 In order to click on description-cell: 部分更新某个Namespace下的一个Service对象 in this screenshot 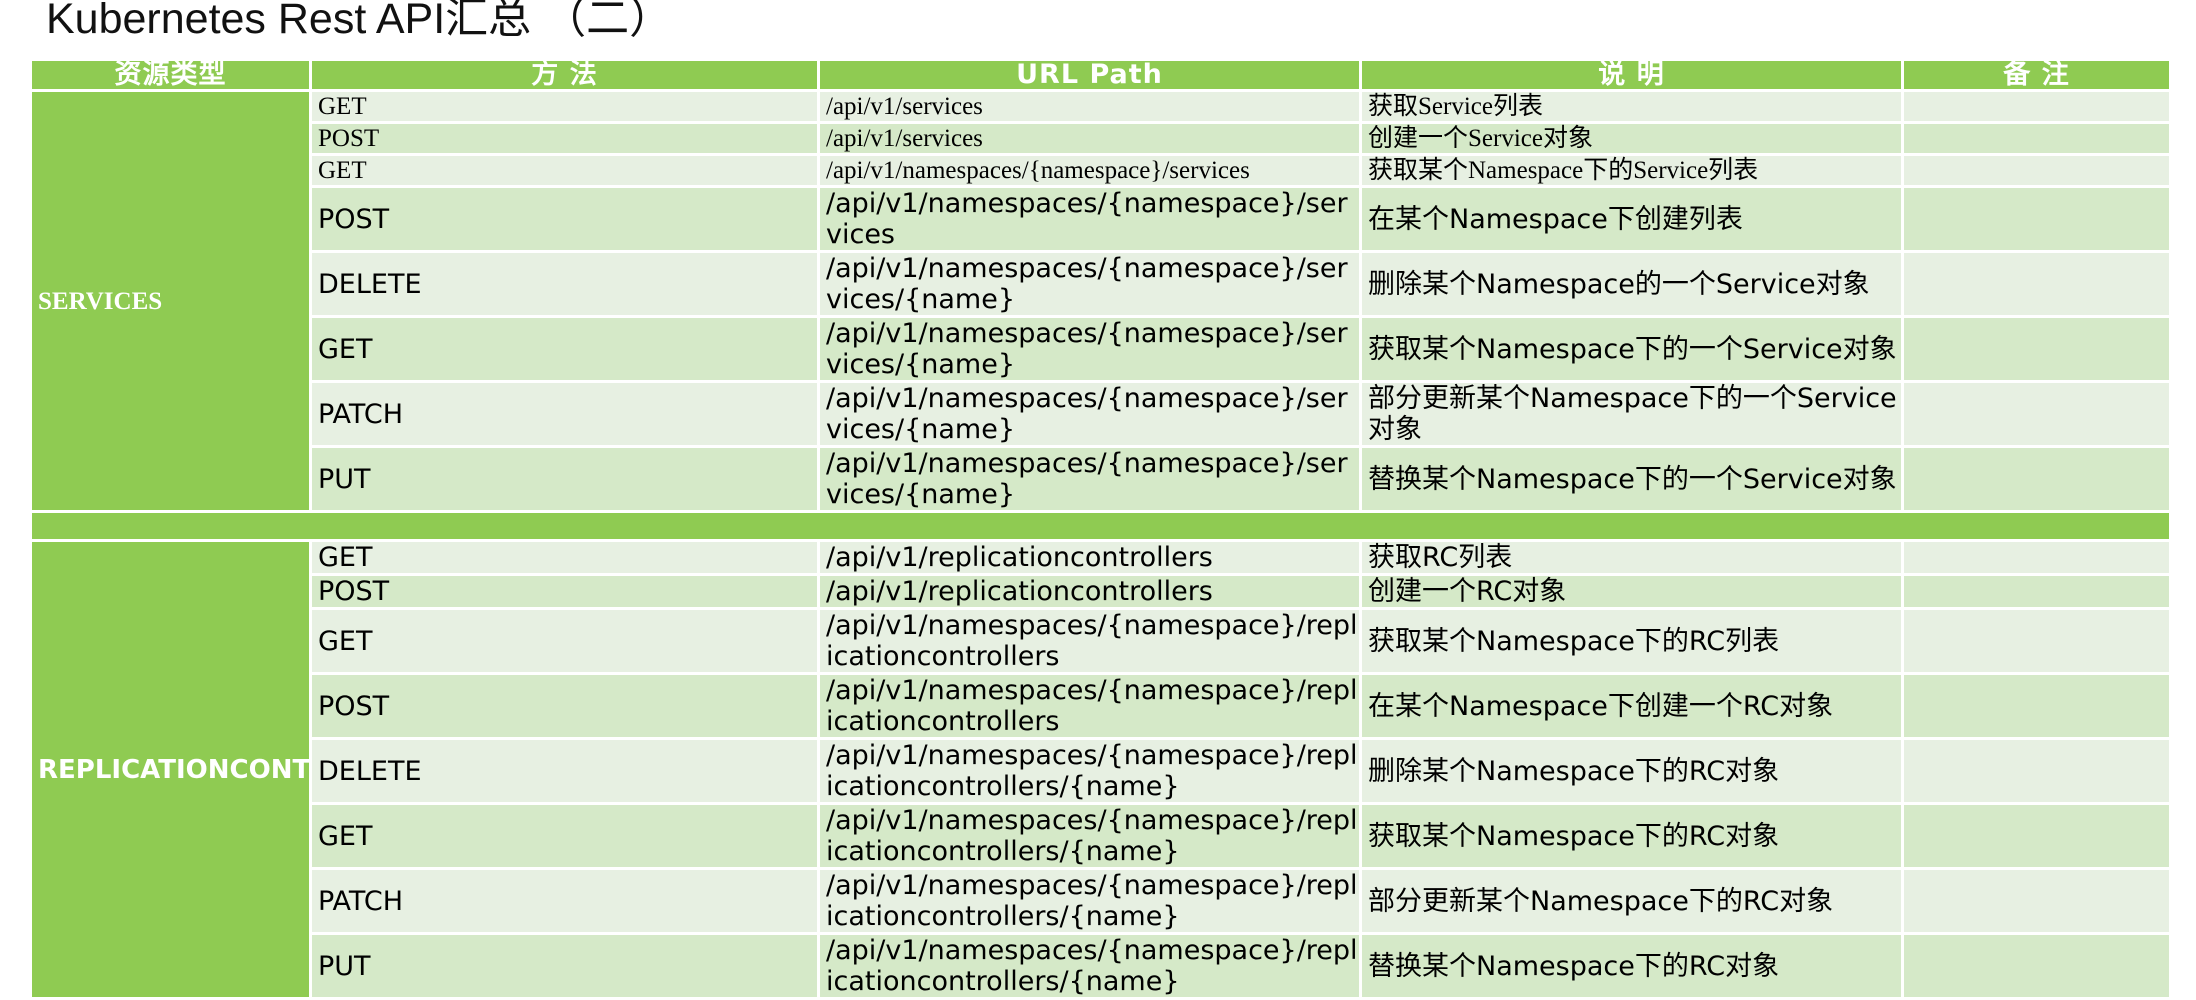, I will do `click(1631, 414)`.